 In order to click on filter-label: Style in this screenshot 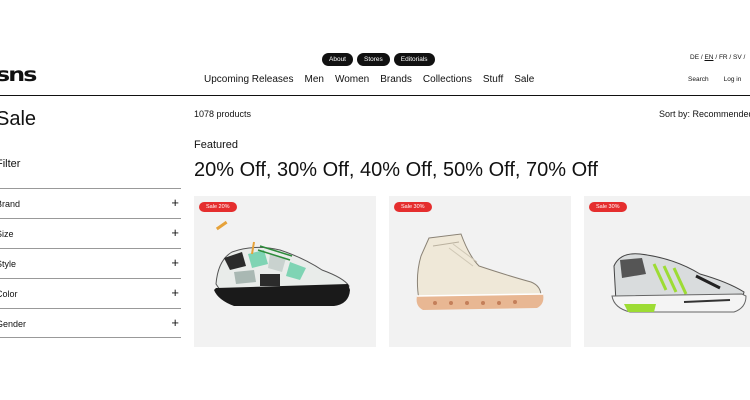, I will do `click(8, 264)`.